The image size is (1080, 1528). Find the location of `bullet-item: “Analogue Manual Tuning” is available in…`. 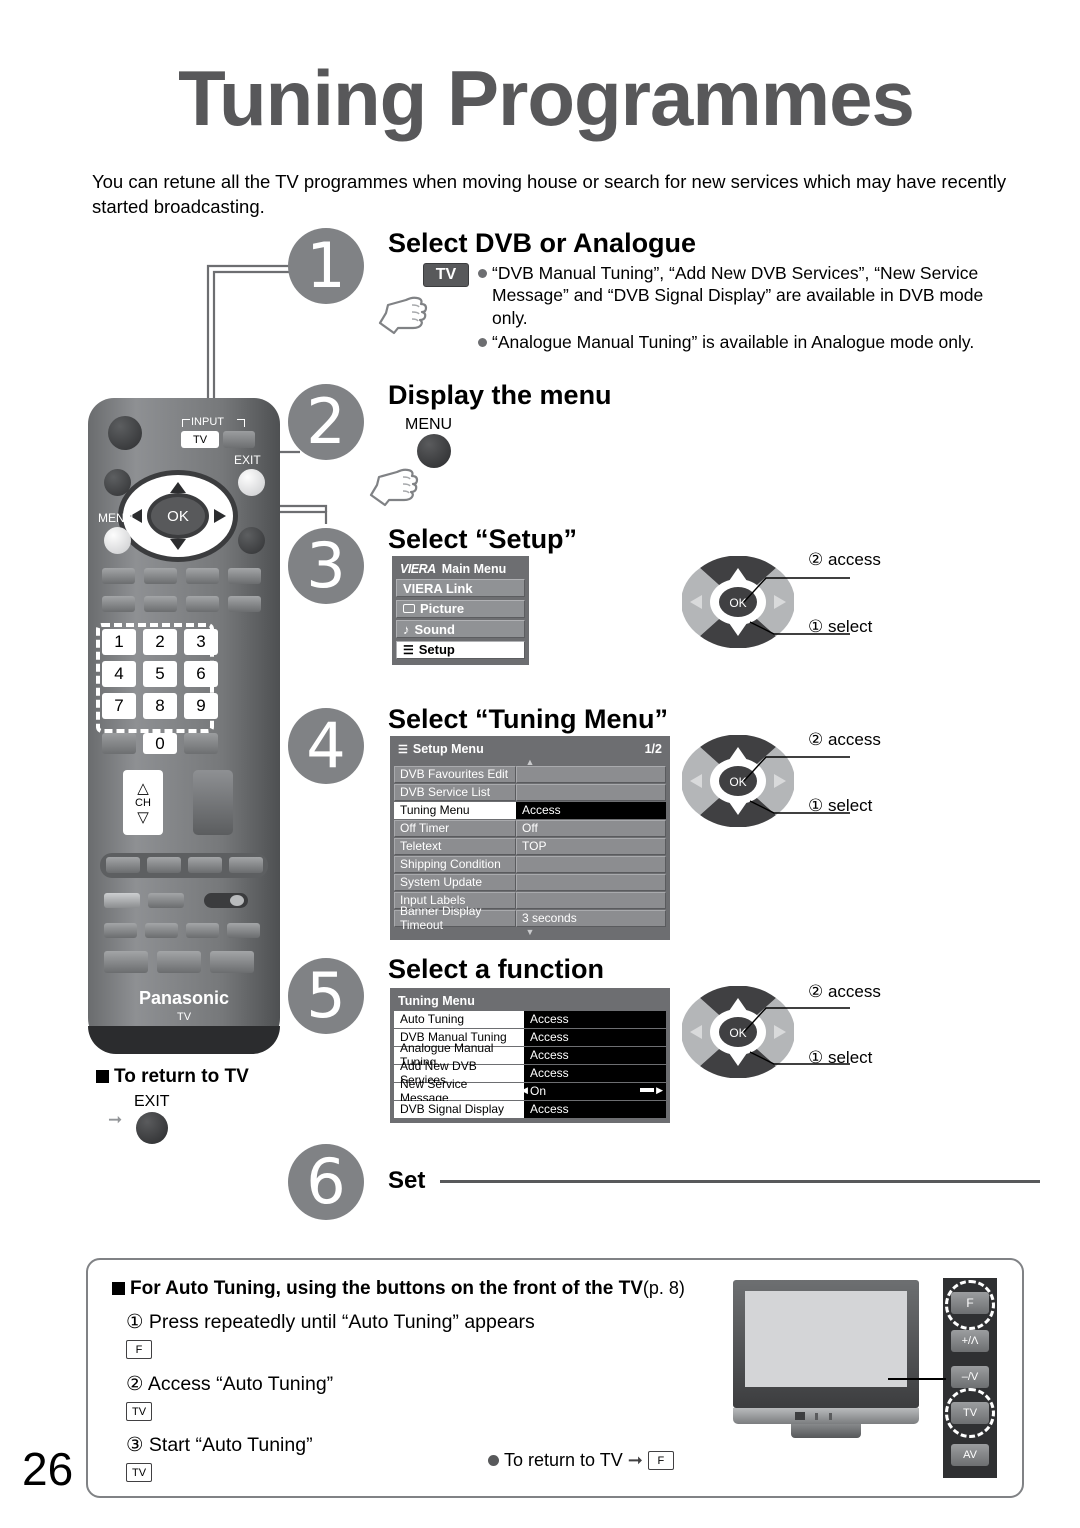

bullet-item: “Analogue Manual Tuning” is available in… is located at coordinates (750, 342).